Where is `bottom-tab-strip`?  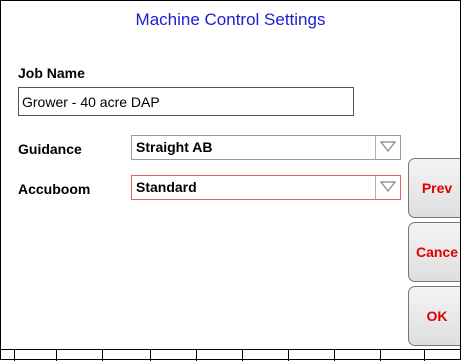
bottom-tab-strip is located at coordinates (230, 355).